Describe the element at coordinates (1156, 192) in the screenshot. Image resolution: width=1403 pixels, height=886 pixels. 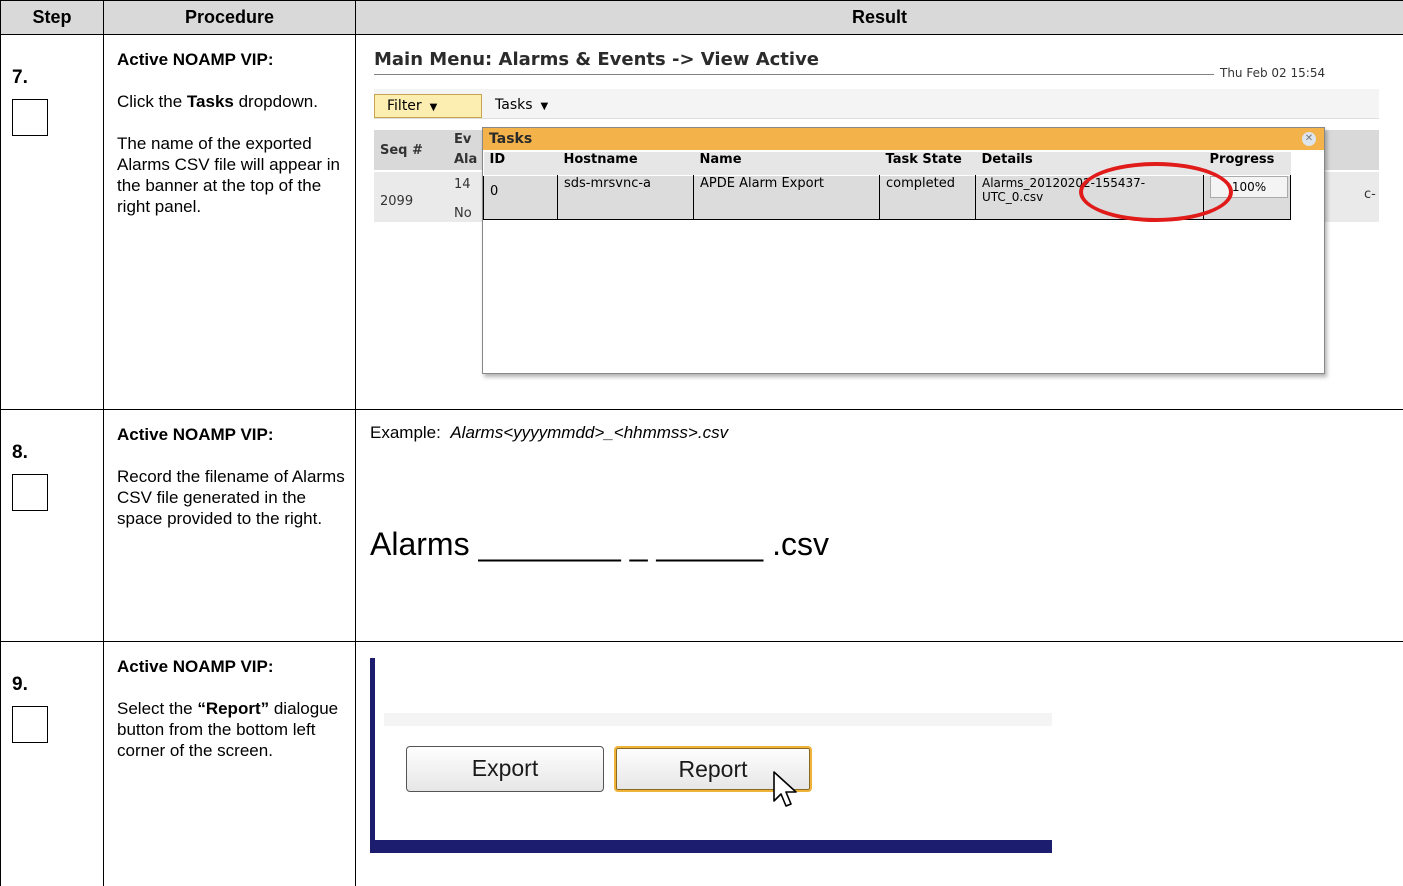
I see `filename-highlight-circle` at that location.